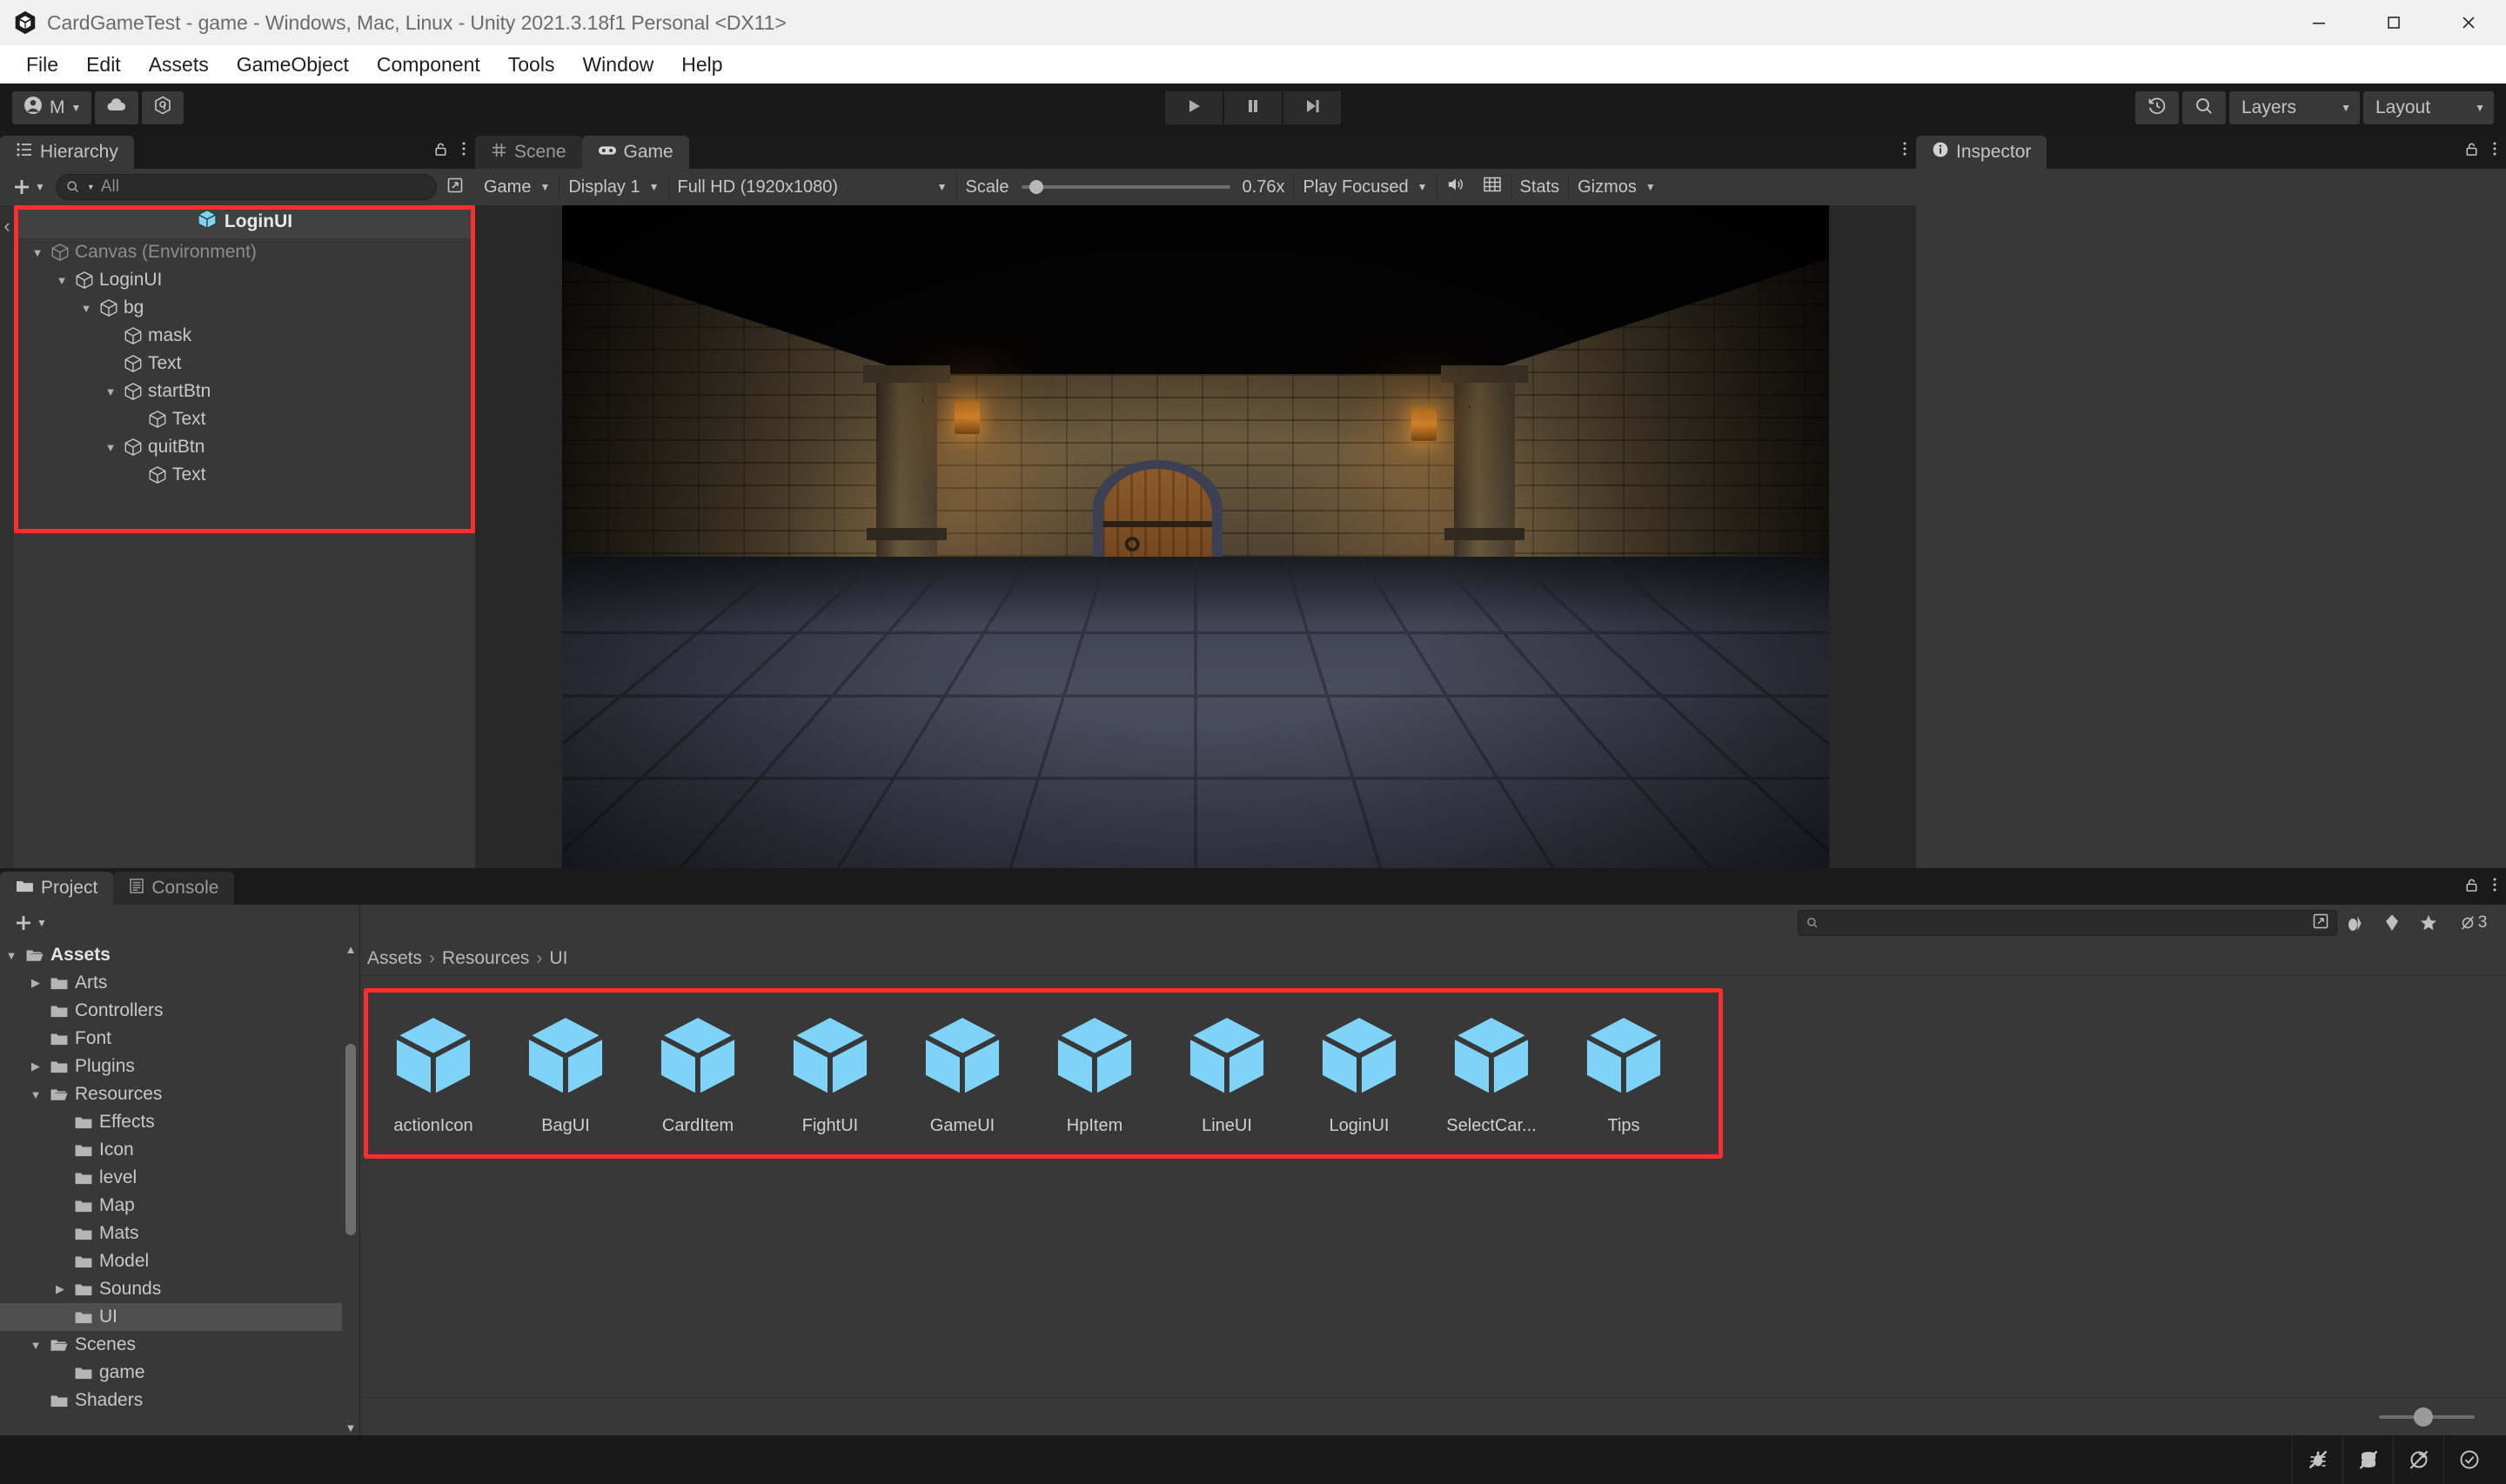 Image resolution: width=2506 pixels, height=1484 pixels. Describe the element at coordinates (1036, 187) in the screenshot. I see `scale-slider-knob` at that location.